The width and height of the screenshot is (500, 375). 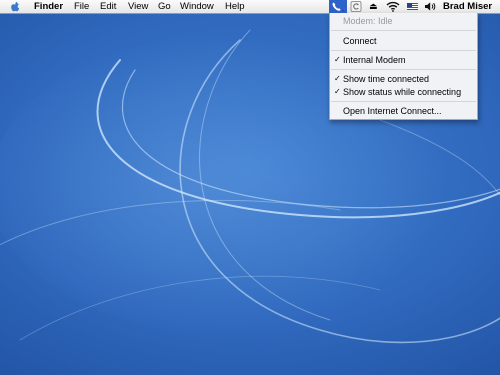 What do you see at coordinates (81, 6) in the screenshot?
I see `menu-file: File` at bounding box center [81, 6].